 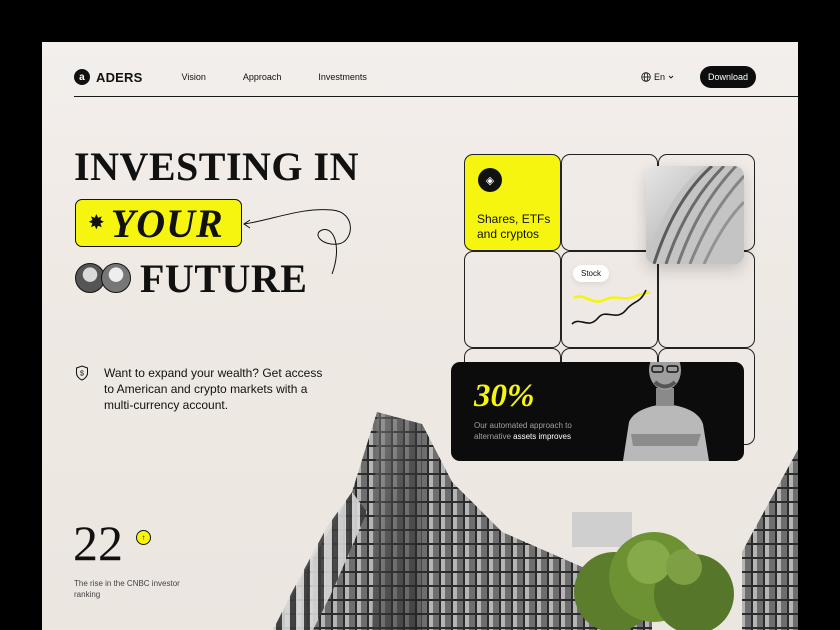 I want to click on nav-divider, so click(x=436, y=96).